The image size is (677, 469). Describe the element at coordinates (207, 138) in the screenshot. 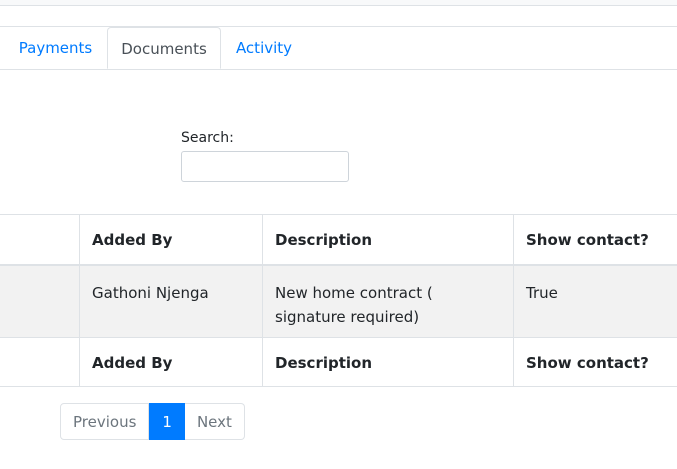

I see `search-label: Search:` at that location.